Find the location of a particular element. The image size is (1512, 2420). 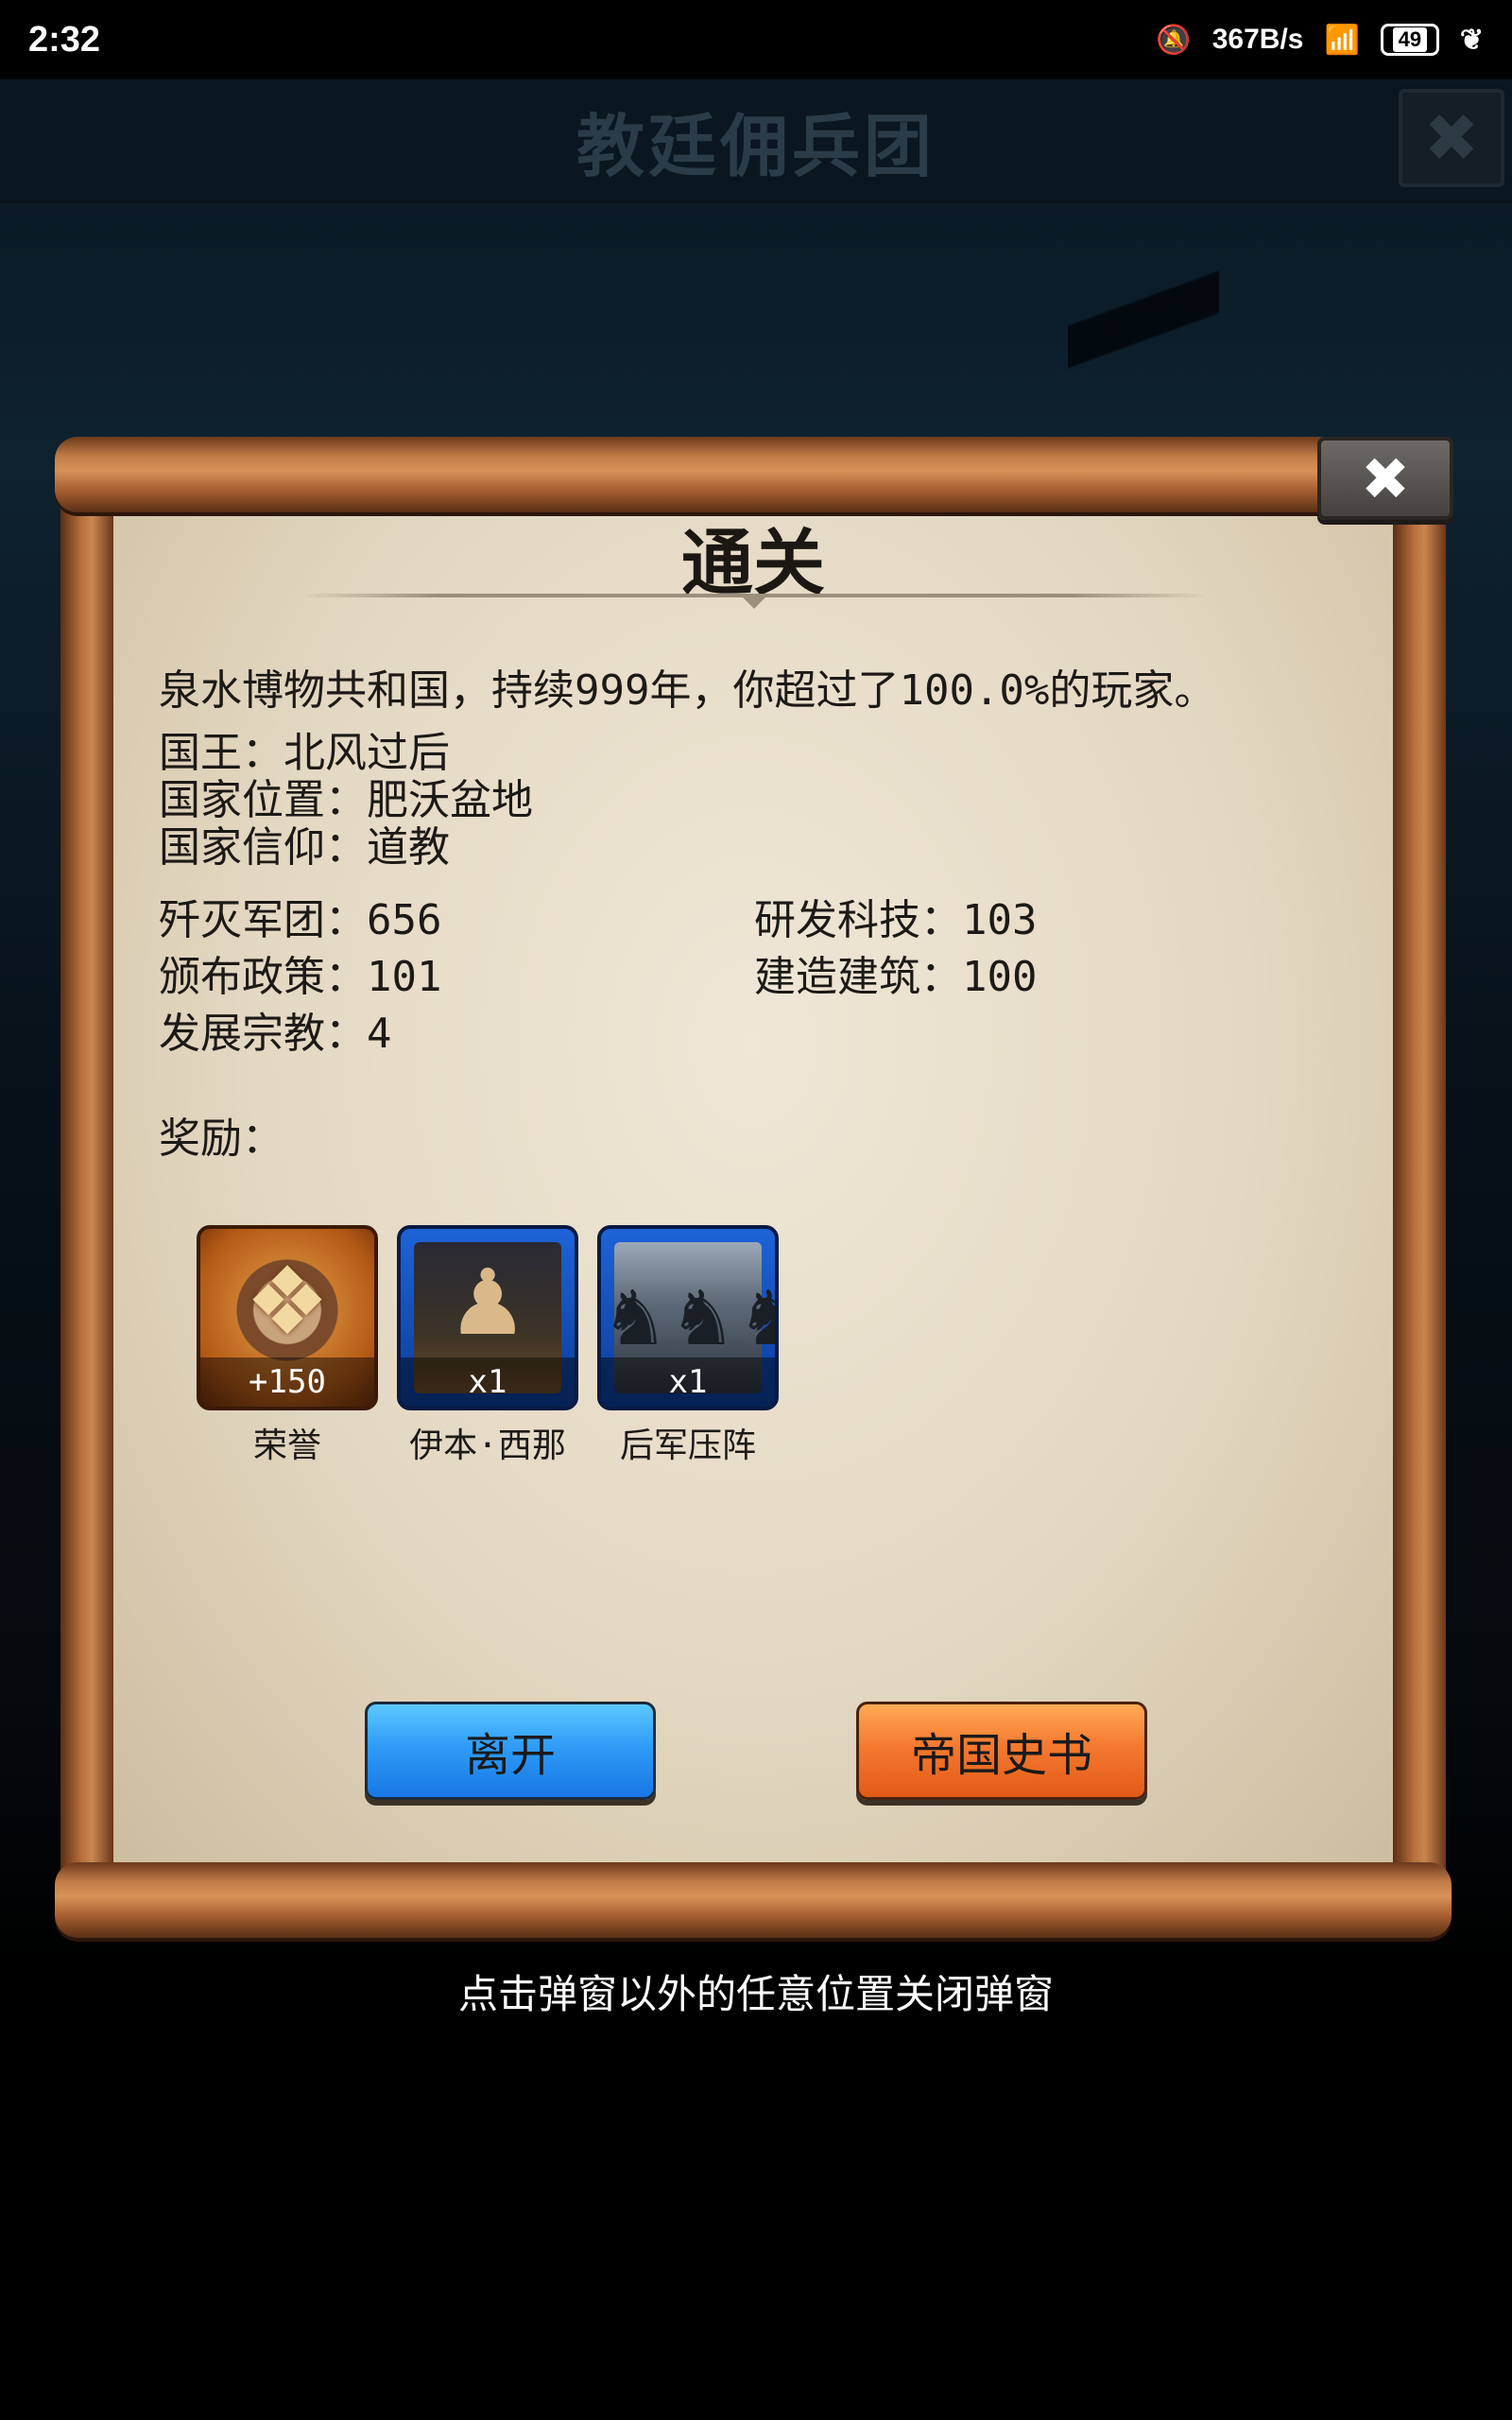

nation-info: 国王：北风过后 国家位置：肥沃盆地 国家信仰：道教 is located at coordinates (346, 801).